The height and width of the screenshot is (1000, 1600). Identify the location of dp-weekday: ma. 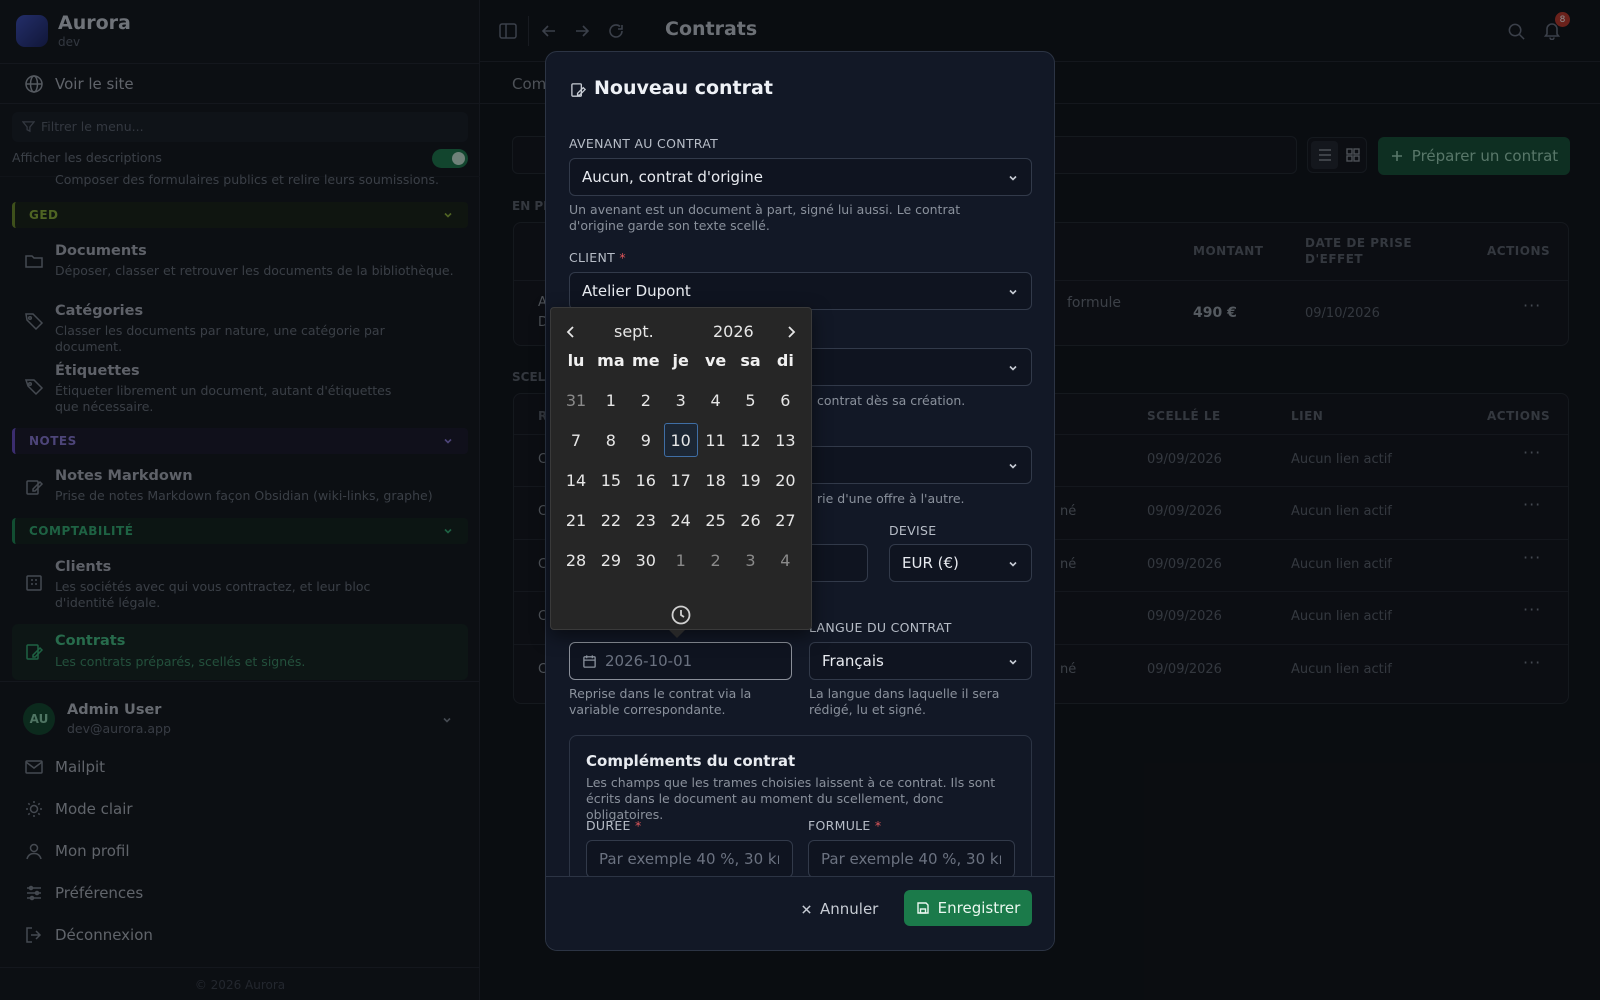
(611, 360).